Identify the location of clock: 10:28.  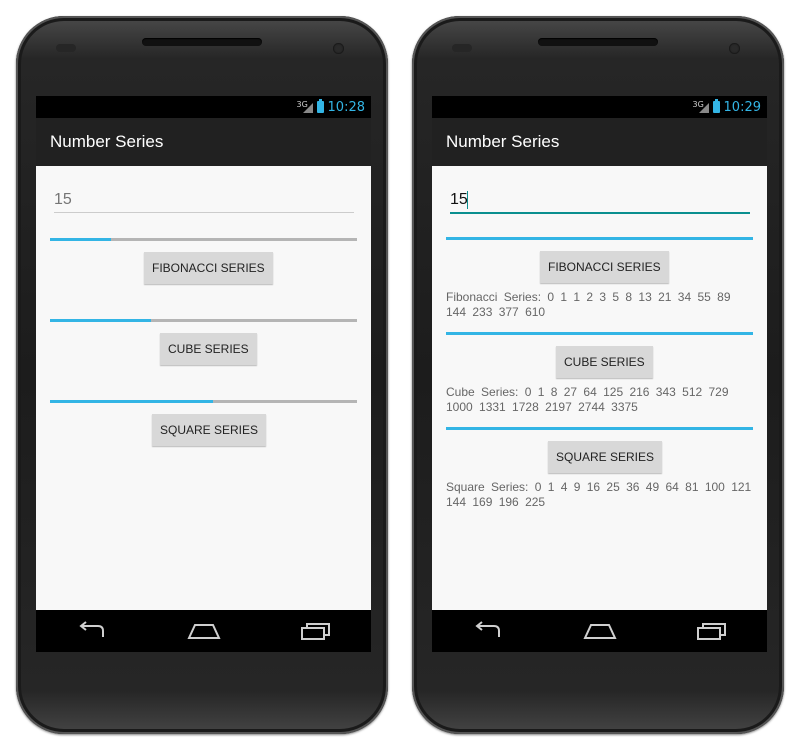
(346, 107).